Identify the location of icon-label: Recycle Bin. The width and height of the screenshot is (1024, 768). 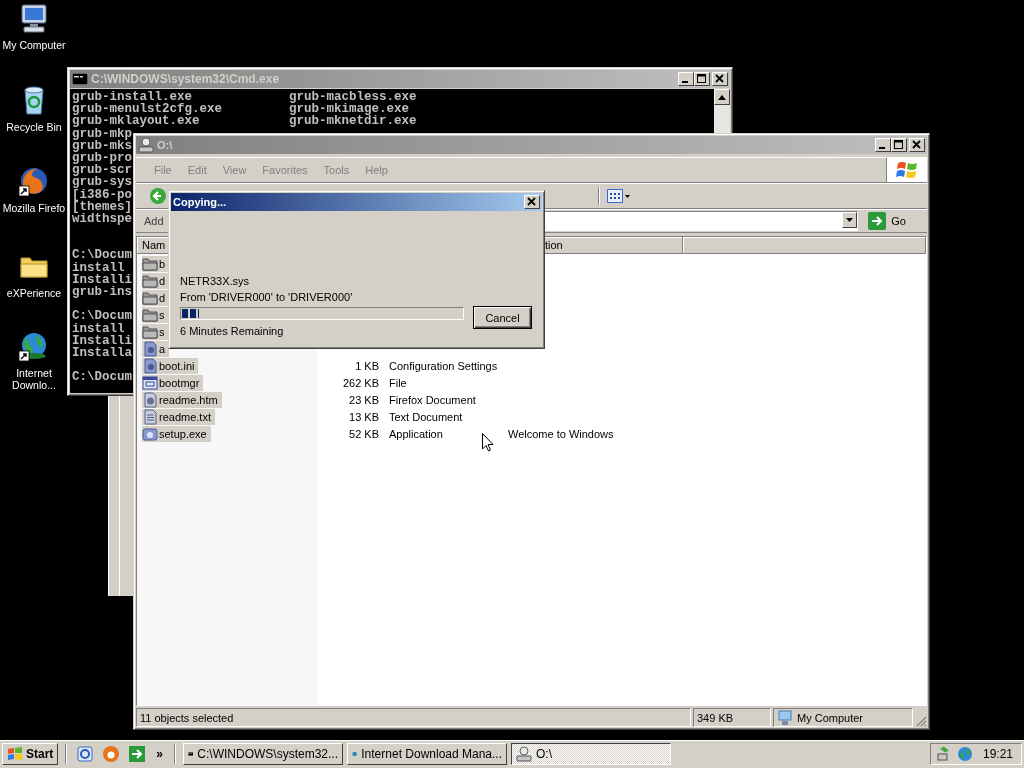
(34, 127).